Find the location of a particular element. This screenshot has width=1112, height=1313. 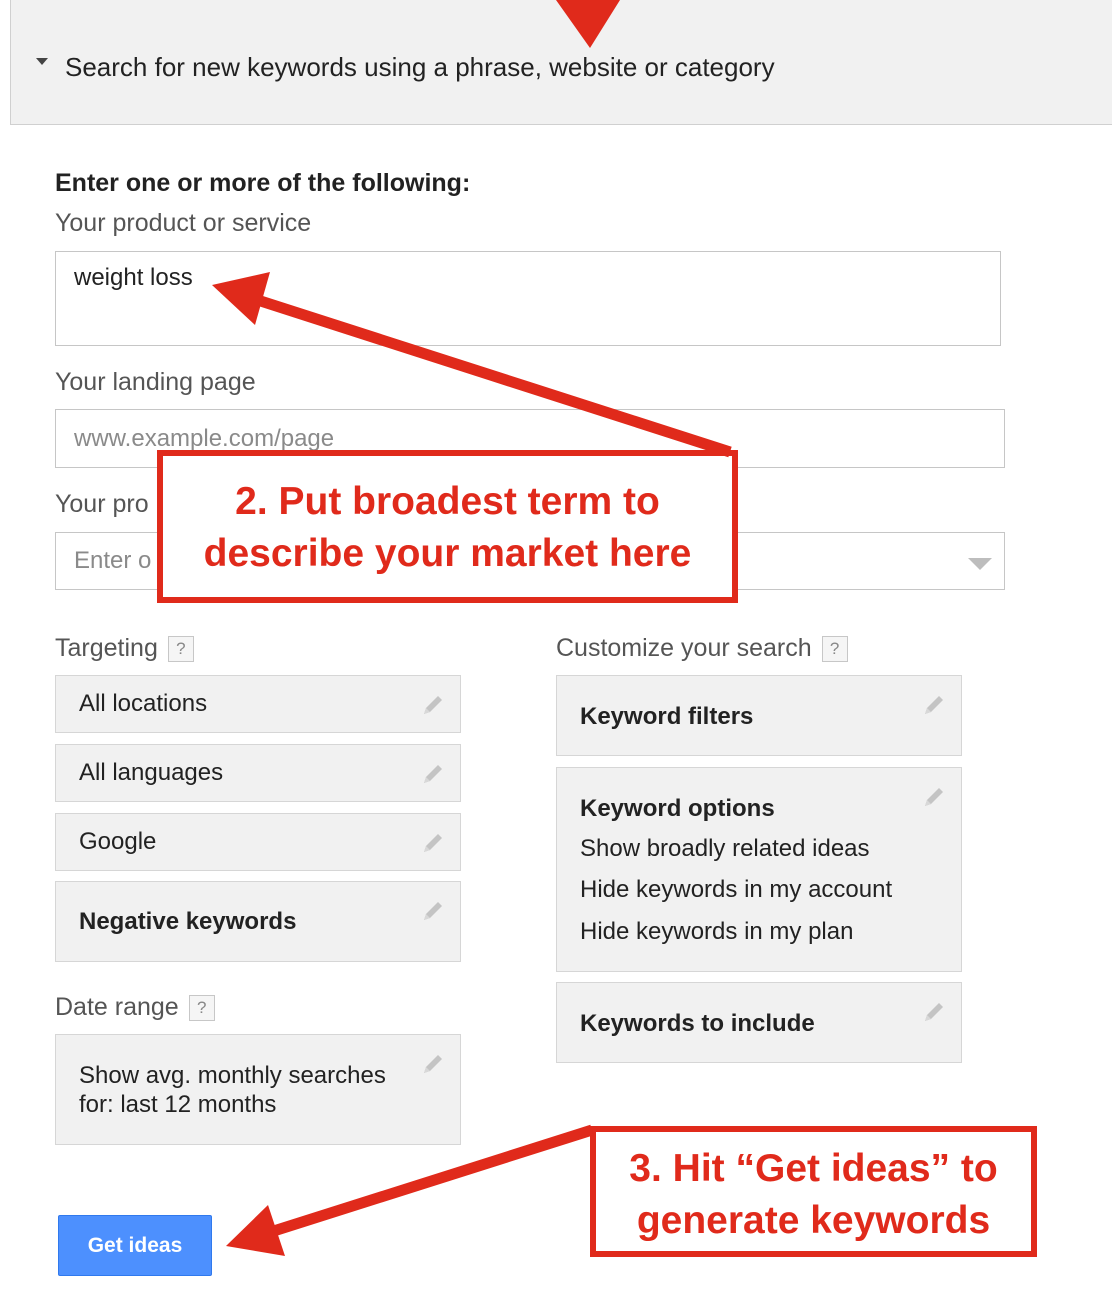

keyword-option-hide-account: Hide keywords in my account is located at coordinates (736, 889).